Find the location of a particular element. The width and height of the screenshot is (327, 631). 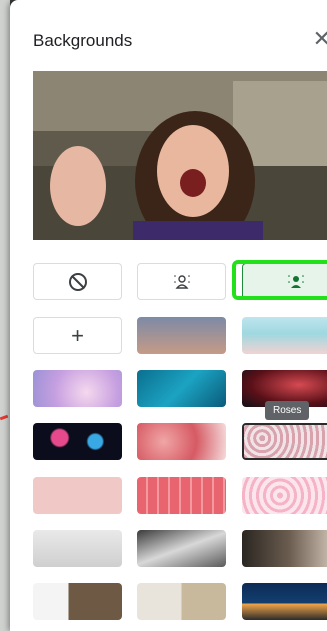

background-loft is located at coordinates (181, 548).